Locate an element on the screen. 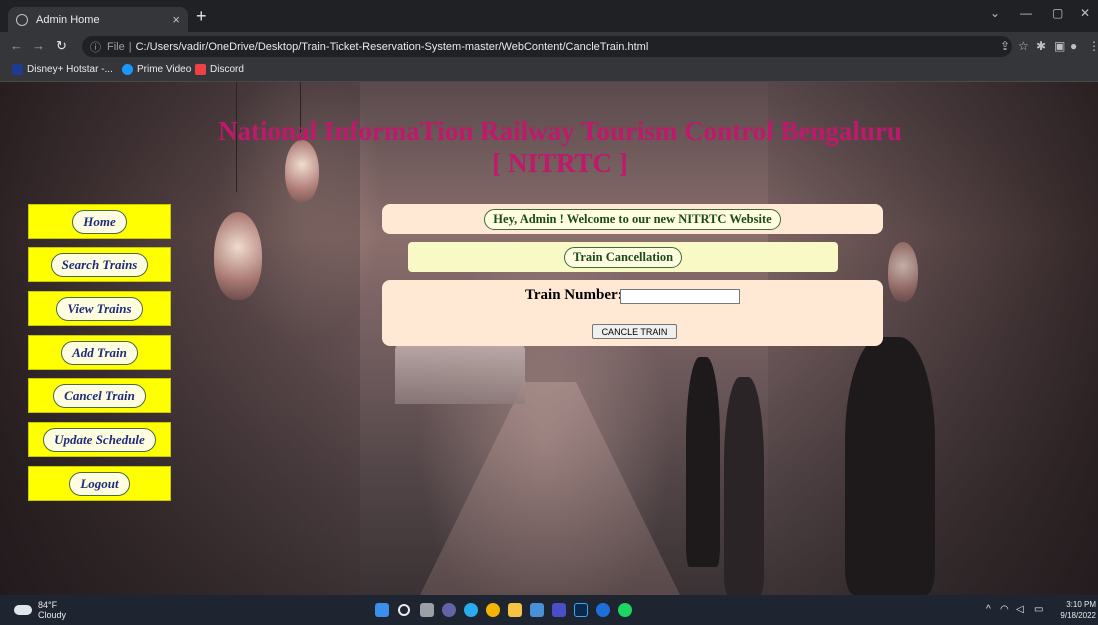 The height and width of the screenshot is (625, 1098). nav-label: Cancel Train is located at coordinates (99, 395).